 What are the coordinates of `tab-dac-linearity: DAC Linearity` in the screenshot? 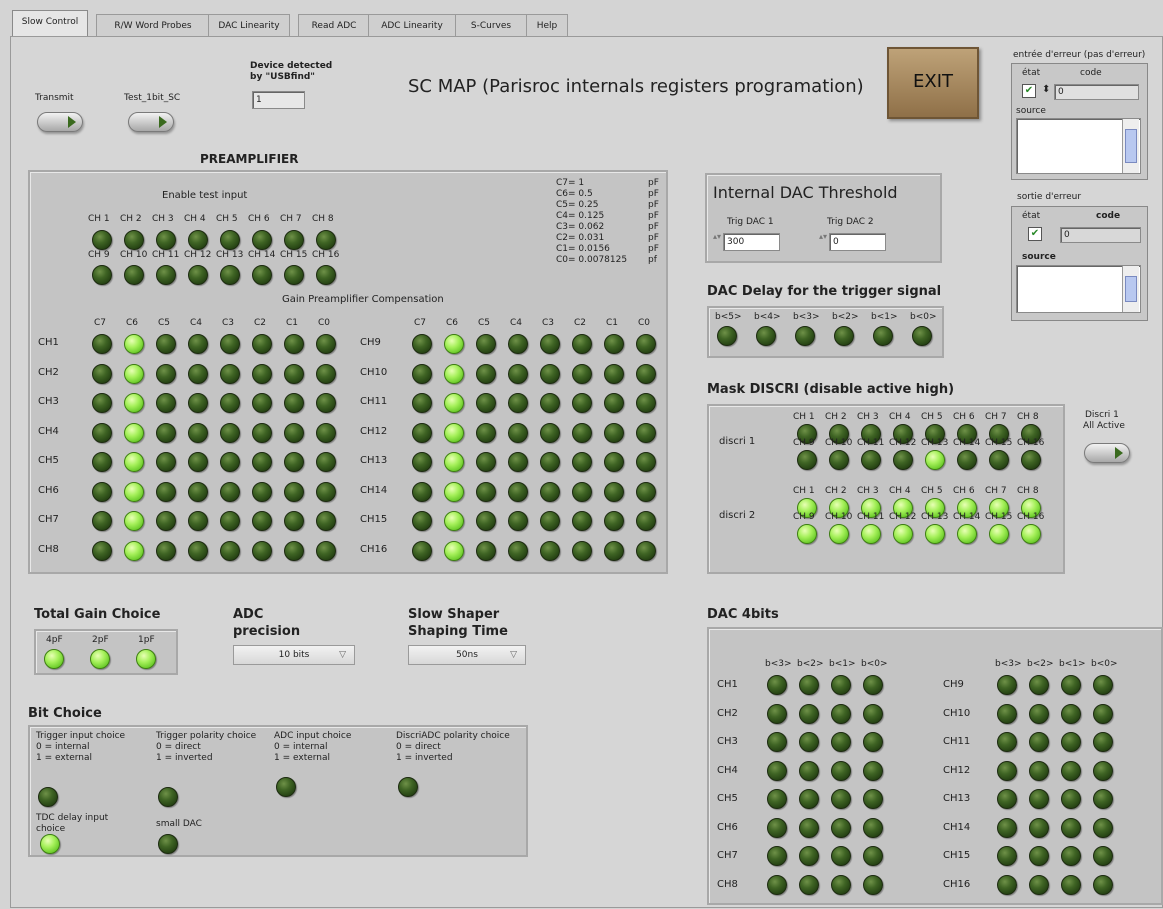 It's located at (249, 25).